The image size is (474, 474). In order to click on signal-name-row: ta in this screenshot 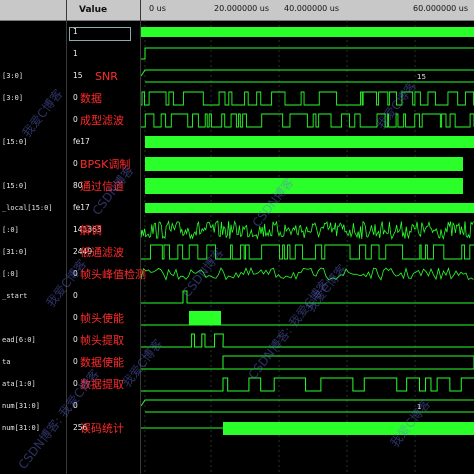, I will do `click(33, 362)`.